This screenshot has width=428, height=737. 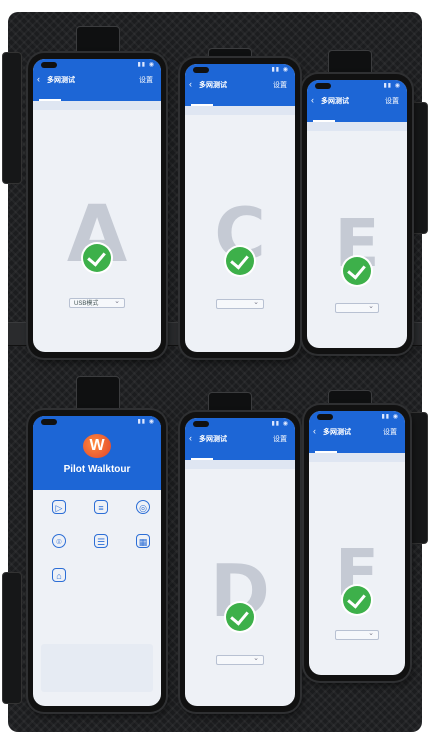 What do you see at coordinates (418, 478) in the screenshot?
I see `rack-side-rail-right-bottom` at bounding box center [418, 478].